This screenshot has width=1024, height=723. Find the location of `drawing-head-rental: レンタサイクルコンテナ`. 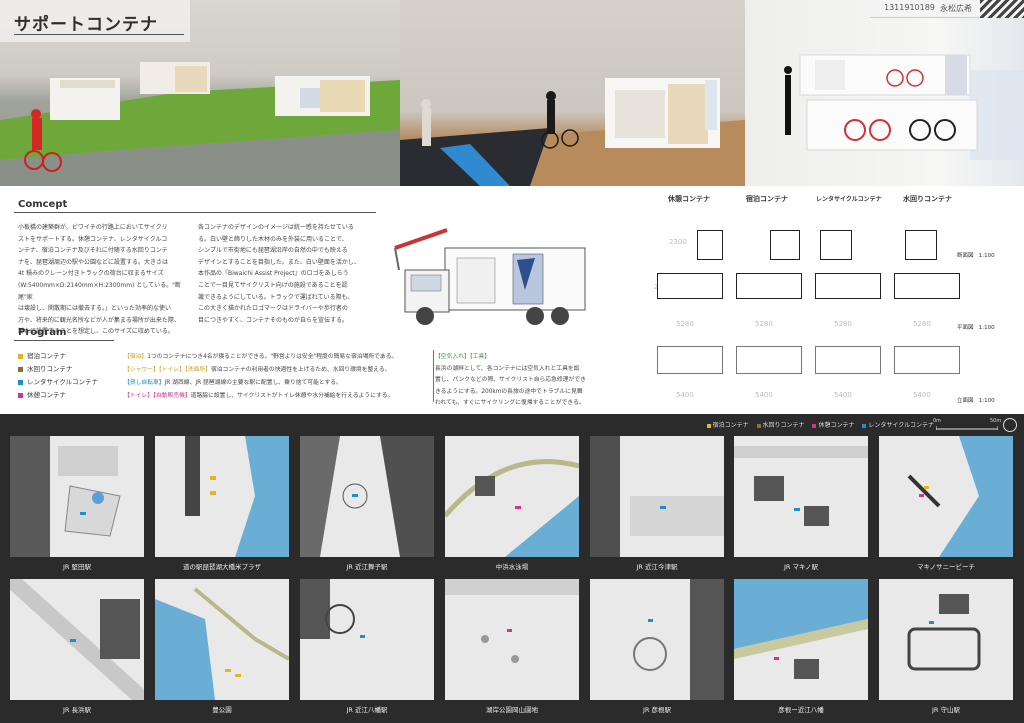

drawing-head-rental: レンタサイクルコンテナ is located at coordinates (849, 199).